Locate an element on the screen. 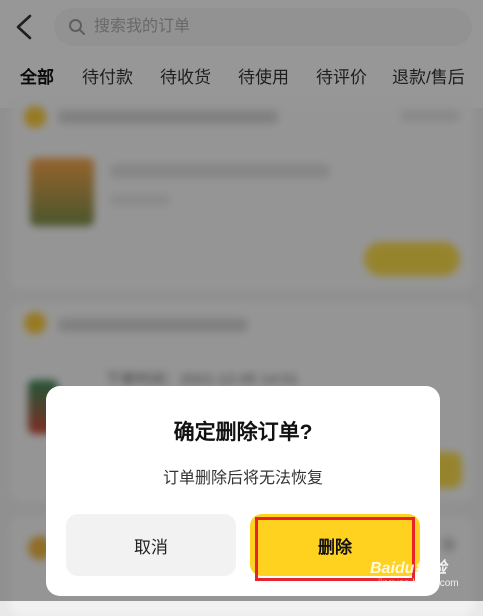 The width and height of the screenshot is (483, 616). dialog-title: 确定删除订单? is located at coordinates (243, 432).